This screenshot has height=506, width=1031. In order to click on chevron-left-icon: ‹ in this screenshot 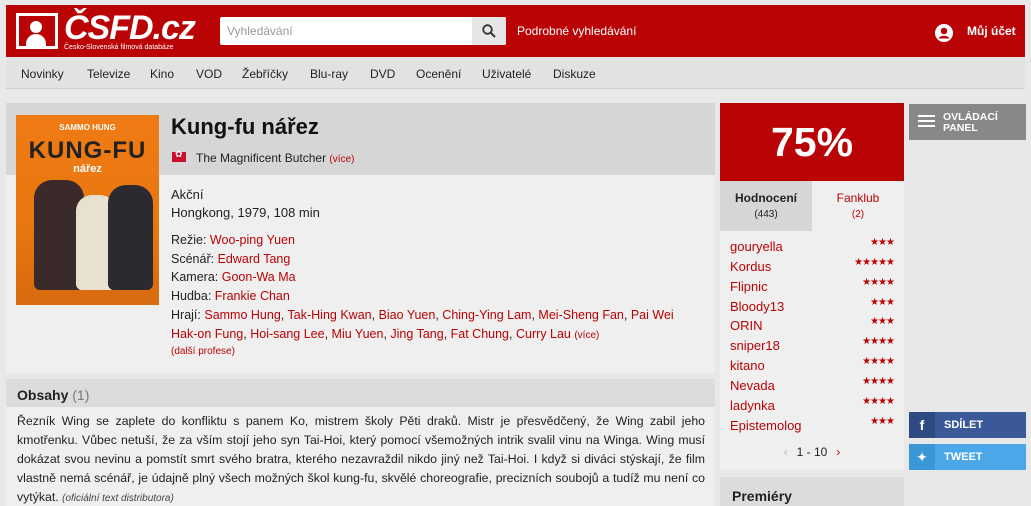, I will do `click(786, 452)`.